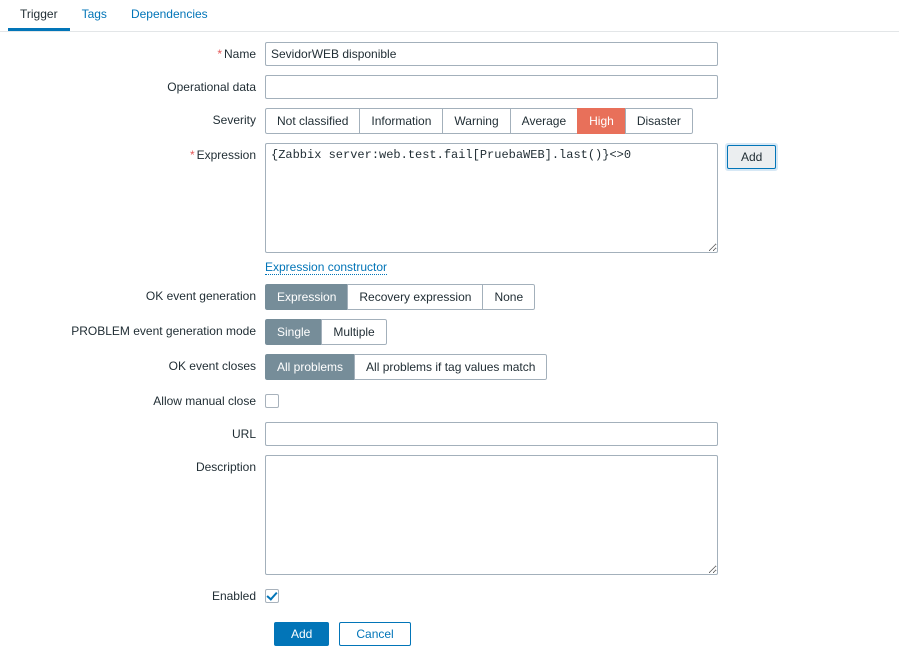 This screenshot has width=899, height=664. I want to click on enabled-checkbox, so click(272, 596).